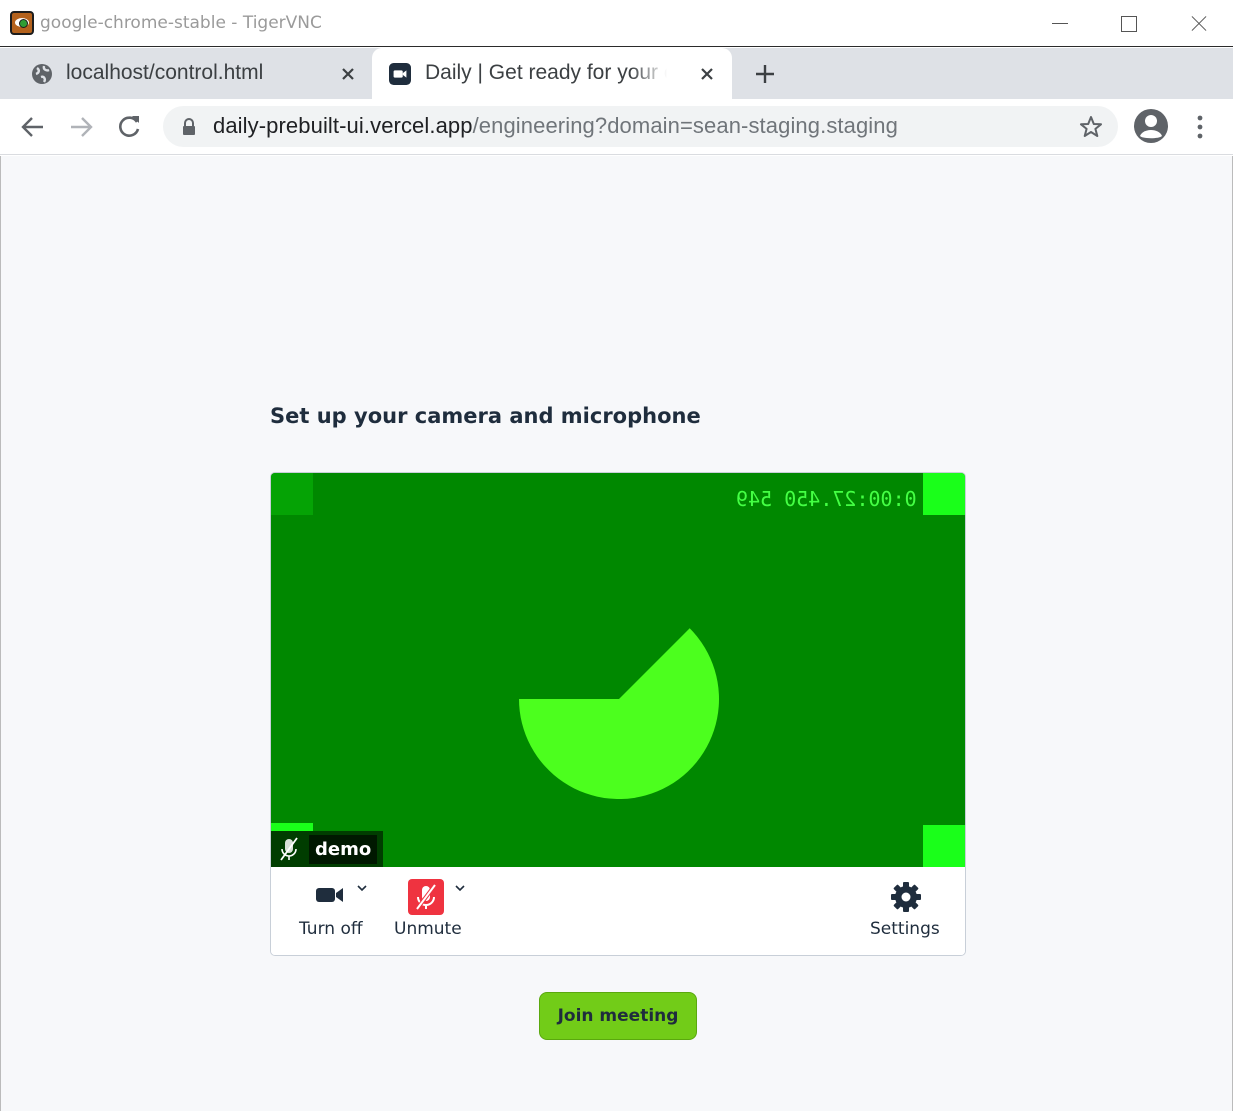 This screenshot has height=1111, width=1233. I want to click on tab-label: localhost/control.html, so click(165, 72).